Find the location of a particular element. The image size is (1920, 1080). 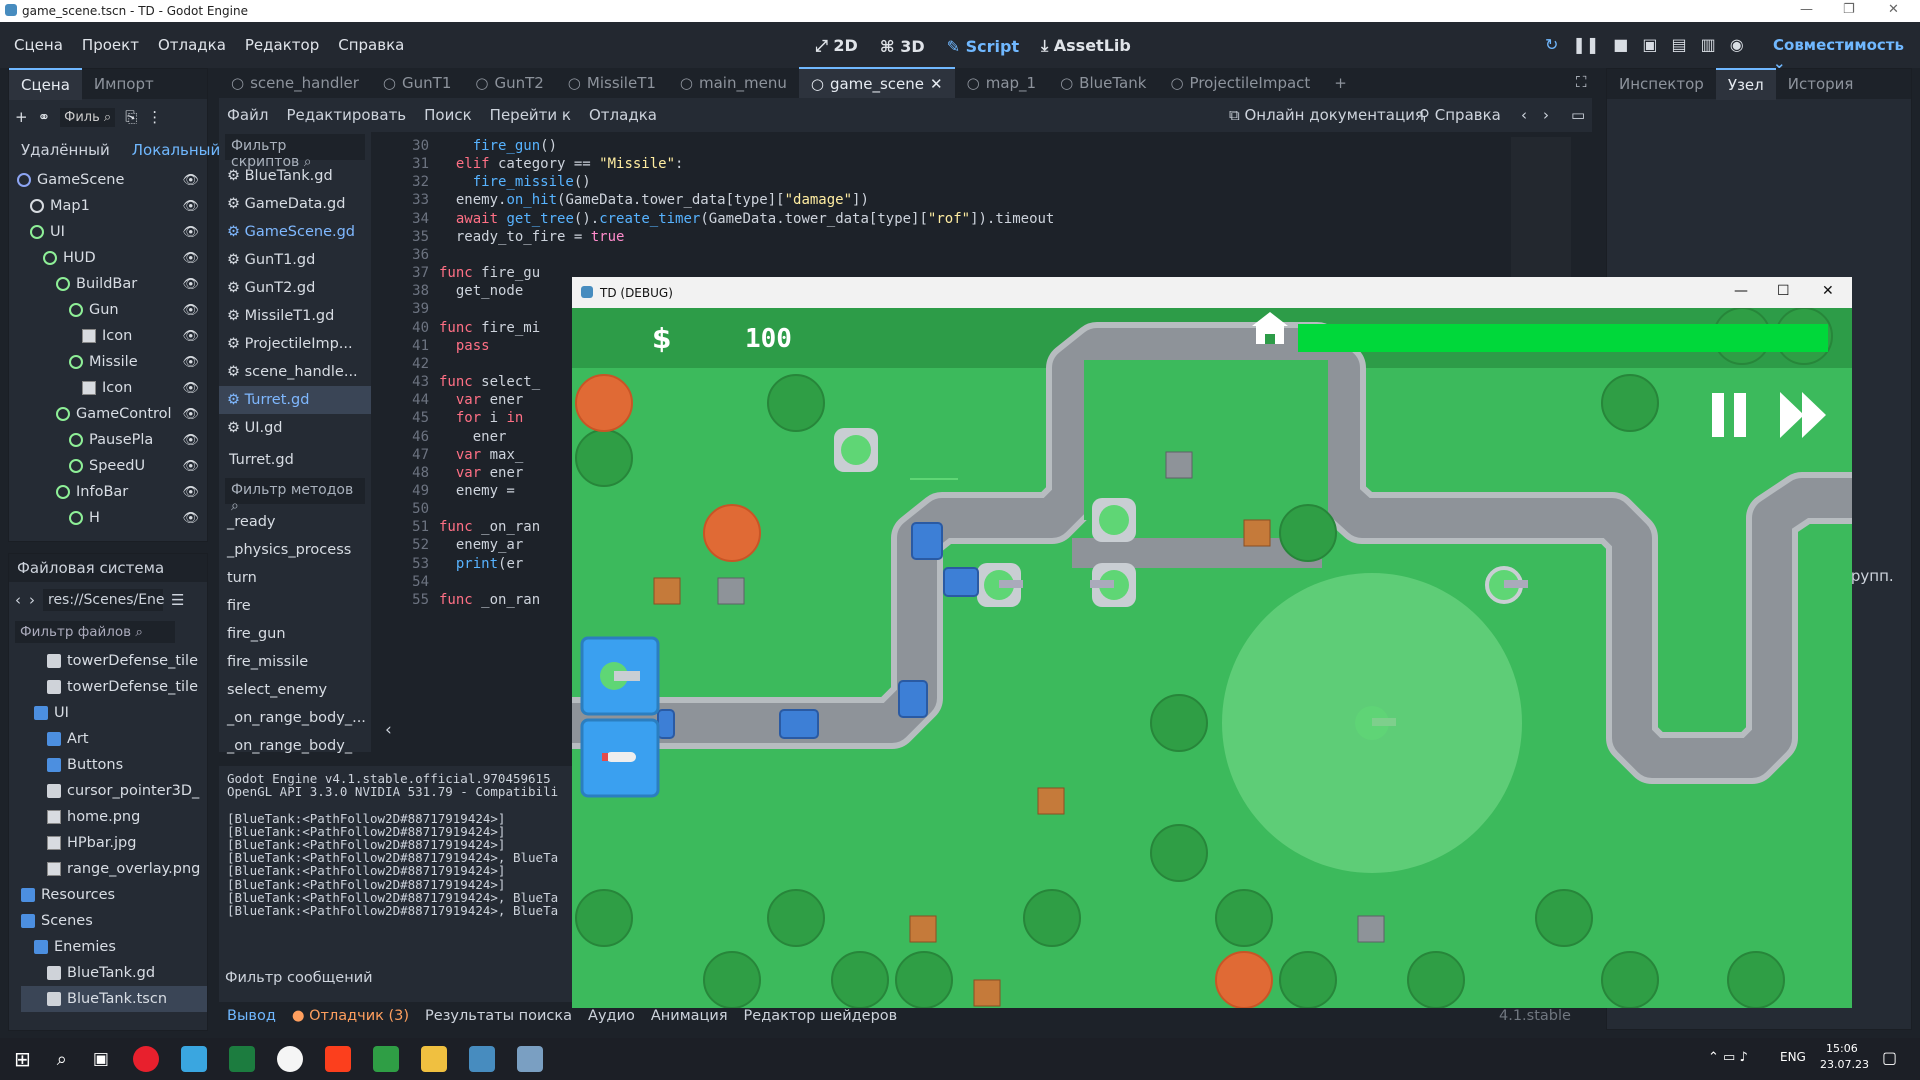

file-item: Resources is located at coordinates (114, 895).